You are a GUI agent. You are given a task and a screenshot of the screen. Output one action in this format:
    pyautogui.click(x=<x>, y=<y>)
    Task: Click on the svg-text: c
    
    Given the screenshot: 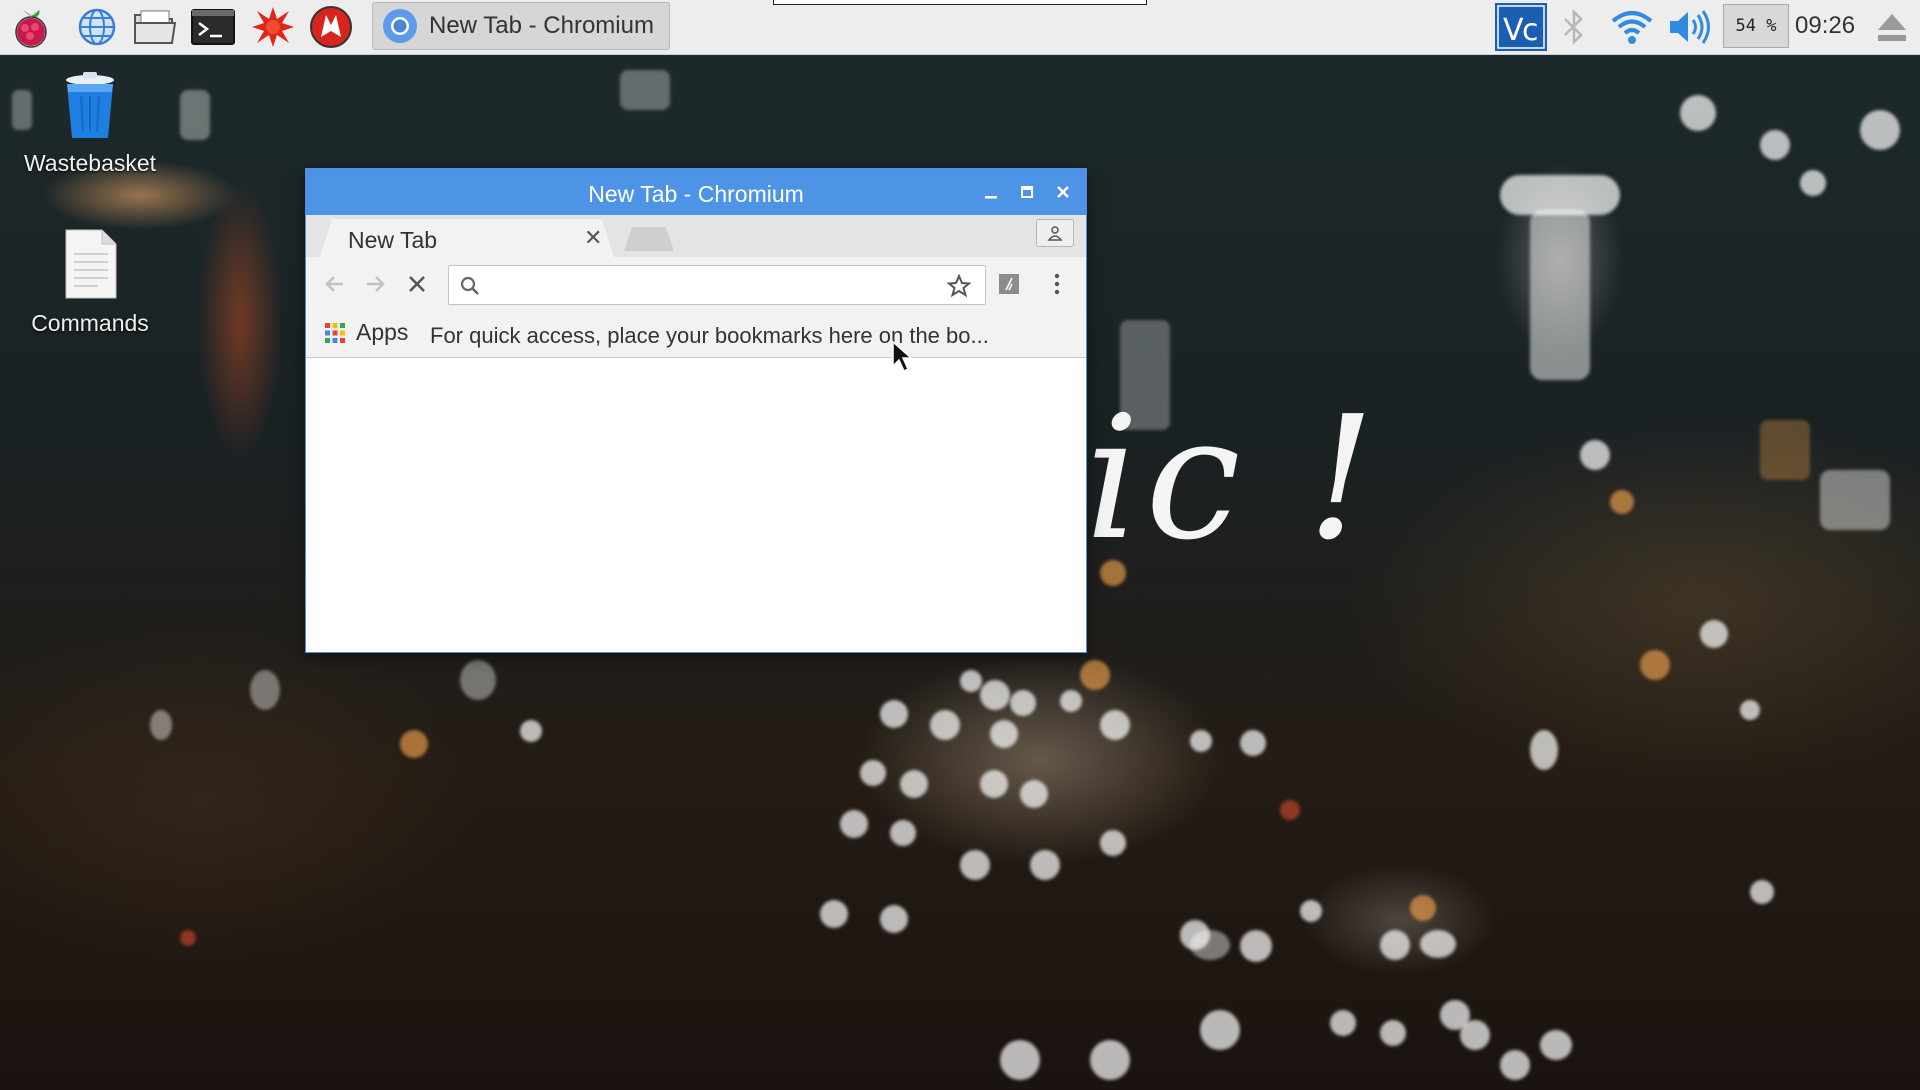 What is the action you would take?
    pyautogui.click(x=1530, y=30)
    